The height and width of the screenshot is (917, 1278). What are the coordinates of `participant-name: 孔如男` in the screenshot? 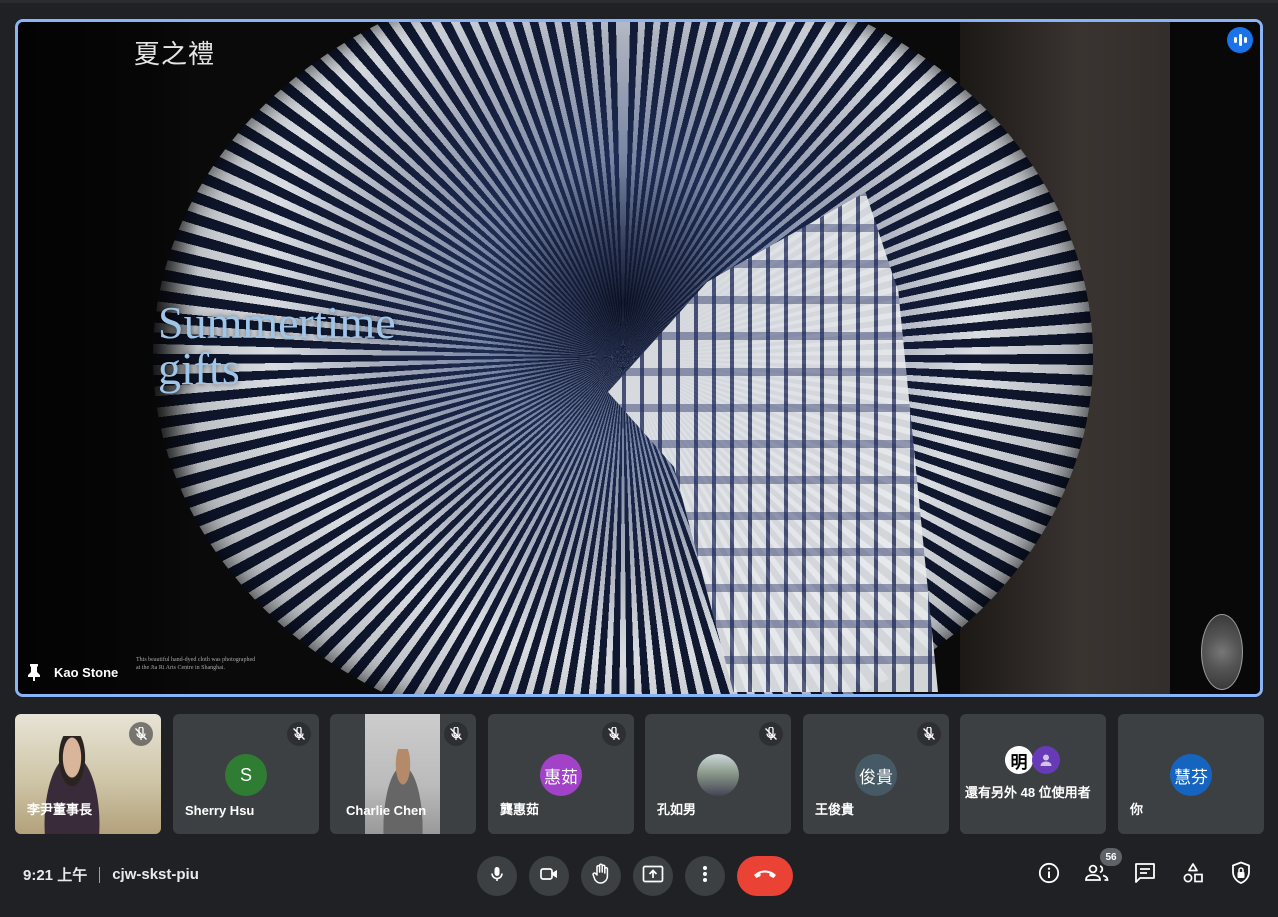 It's located at (677, 809).